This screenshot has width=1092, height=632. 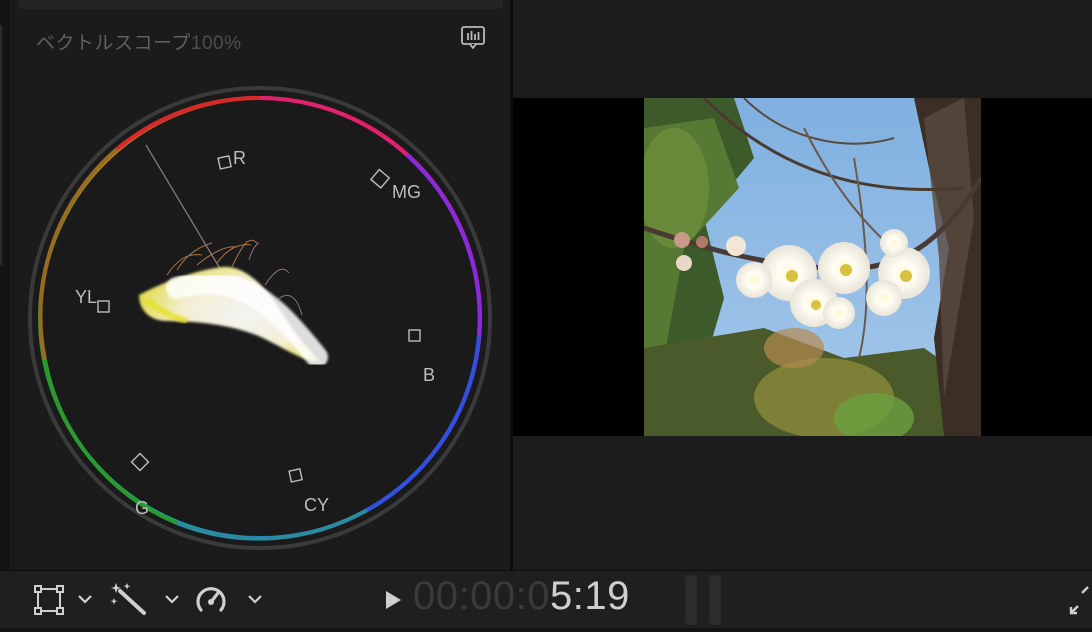 What do you see at coordinates (211, 600) in the screenshot?
I see `speedometer-icon` at bounding box center [211, 600].